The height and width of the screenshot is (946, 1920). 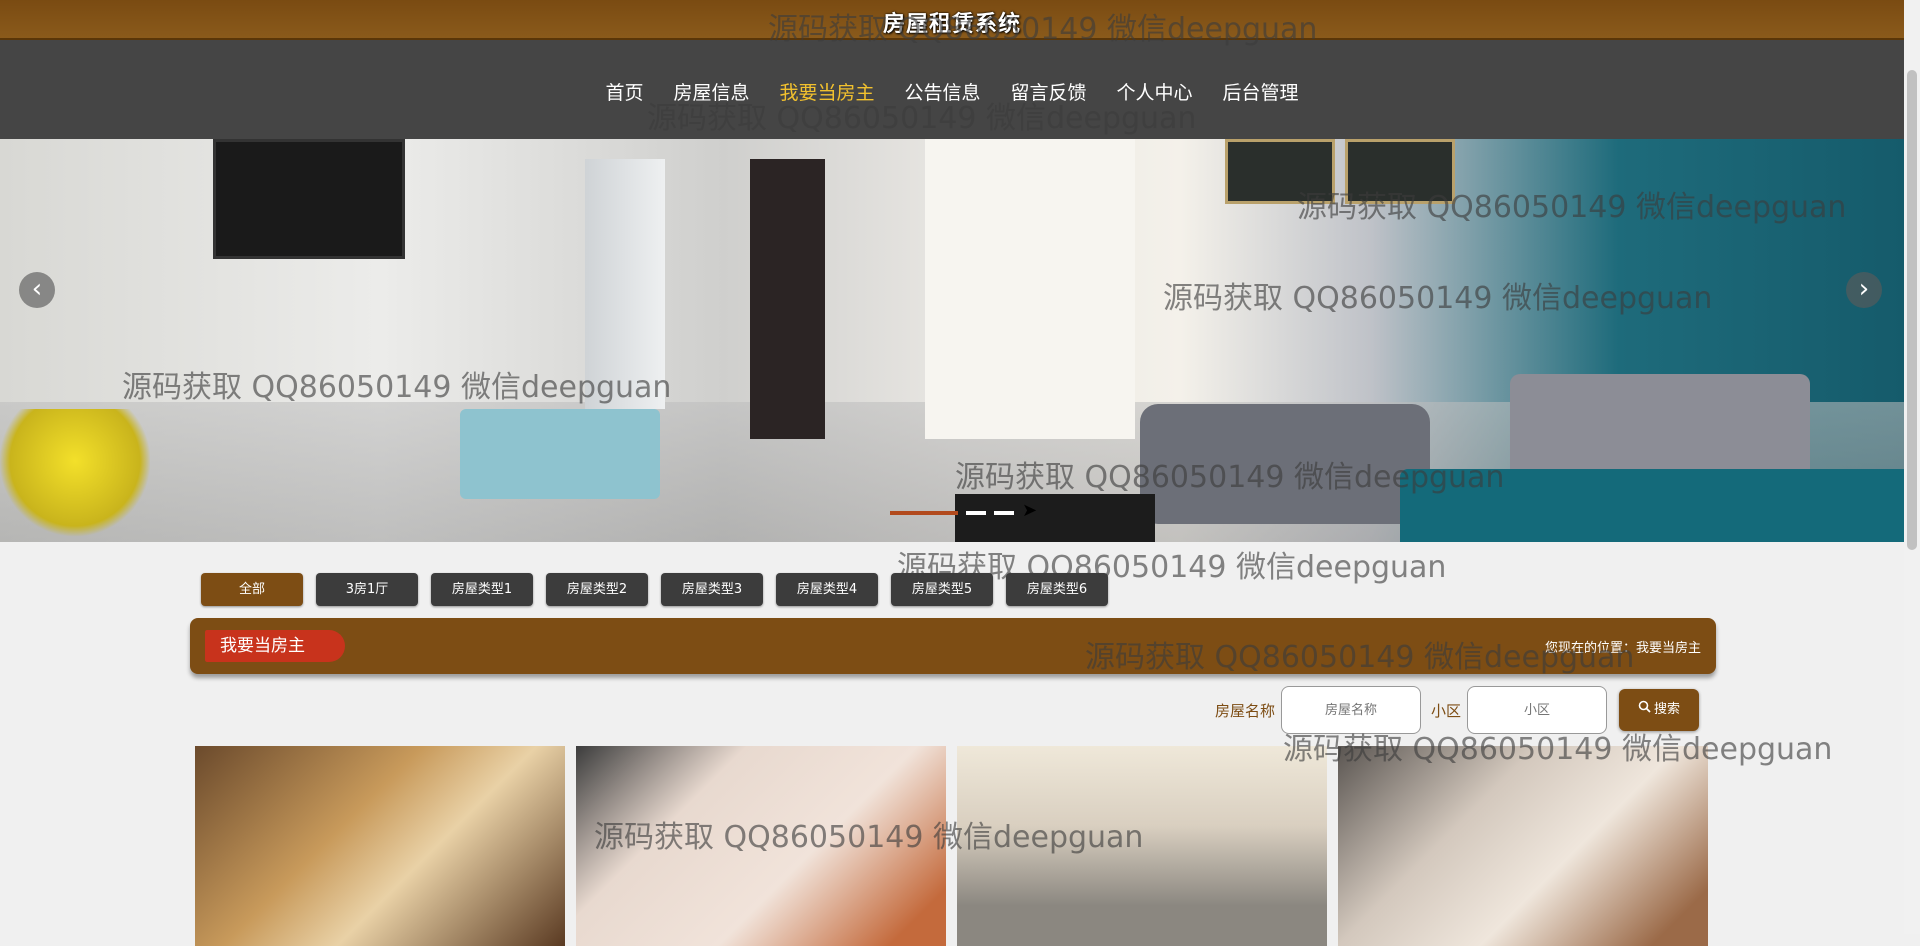 I want to click on main-nav: 首页 房屋信息 我要当房主 公告信息 留言反馈 个人中心 后台管理, so click(x=952, y=89).